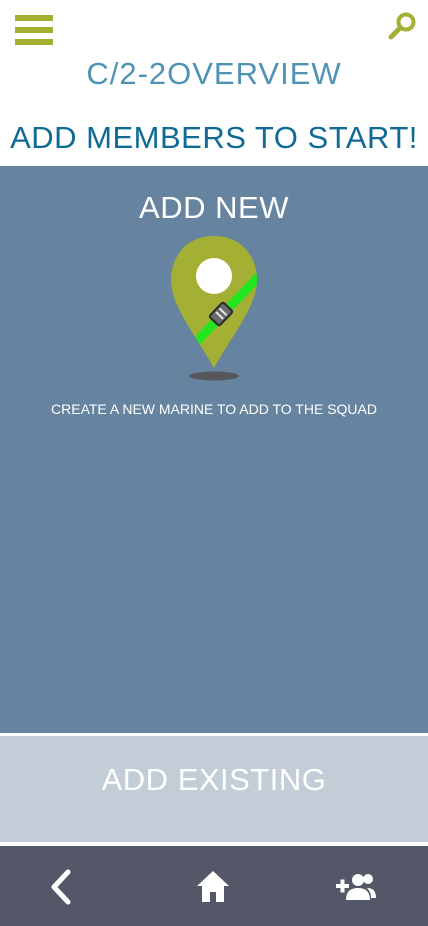 The image size is (428, 926). I want to click on search-icon, so click(402, 26).